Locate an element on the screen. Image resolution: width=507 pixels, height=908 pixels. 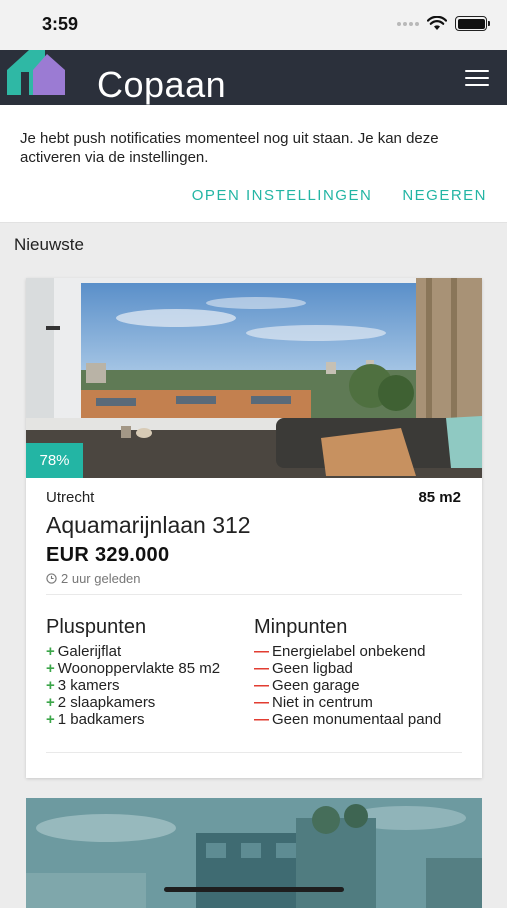
listing-price: EUR 329.000 is located at coordinates (108, 555).